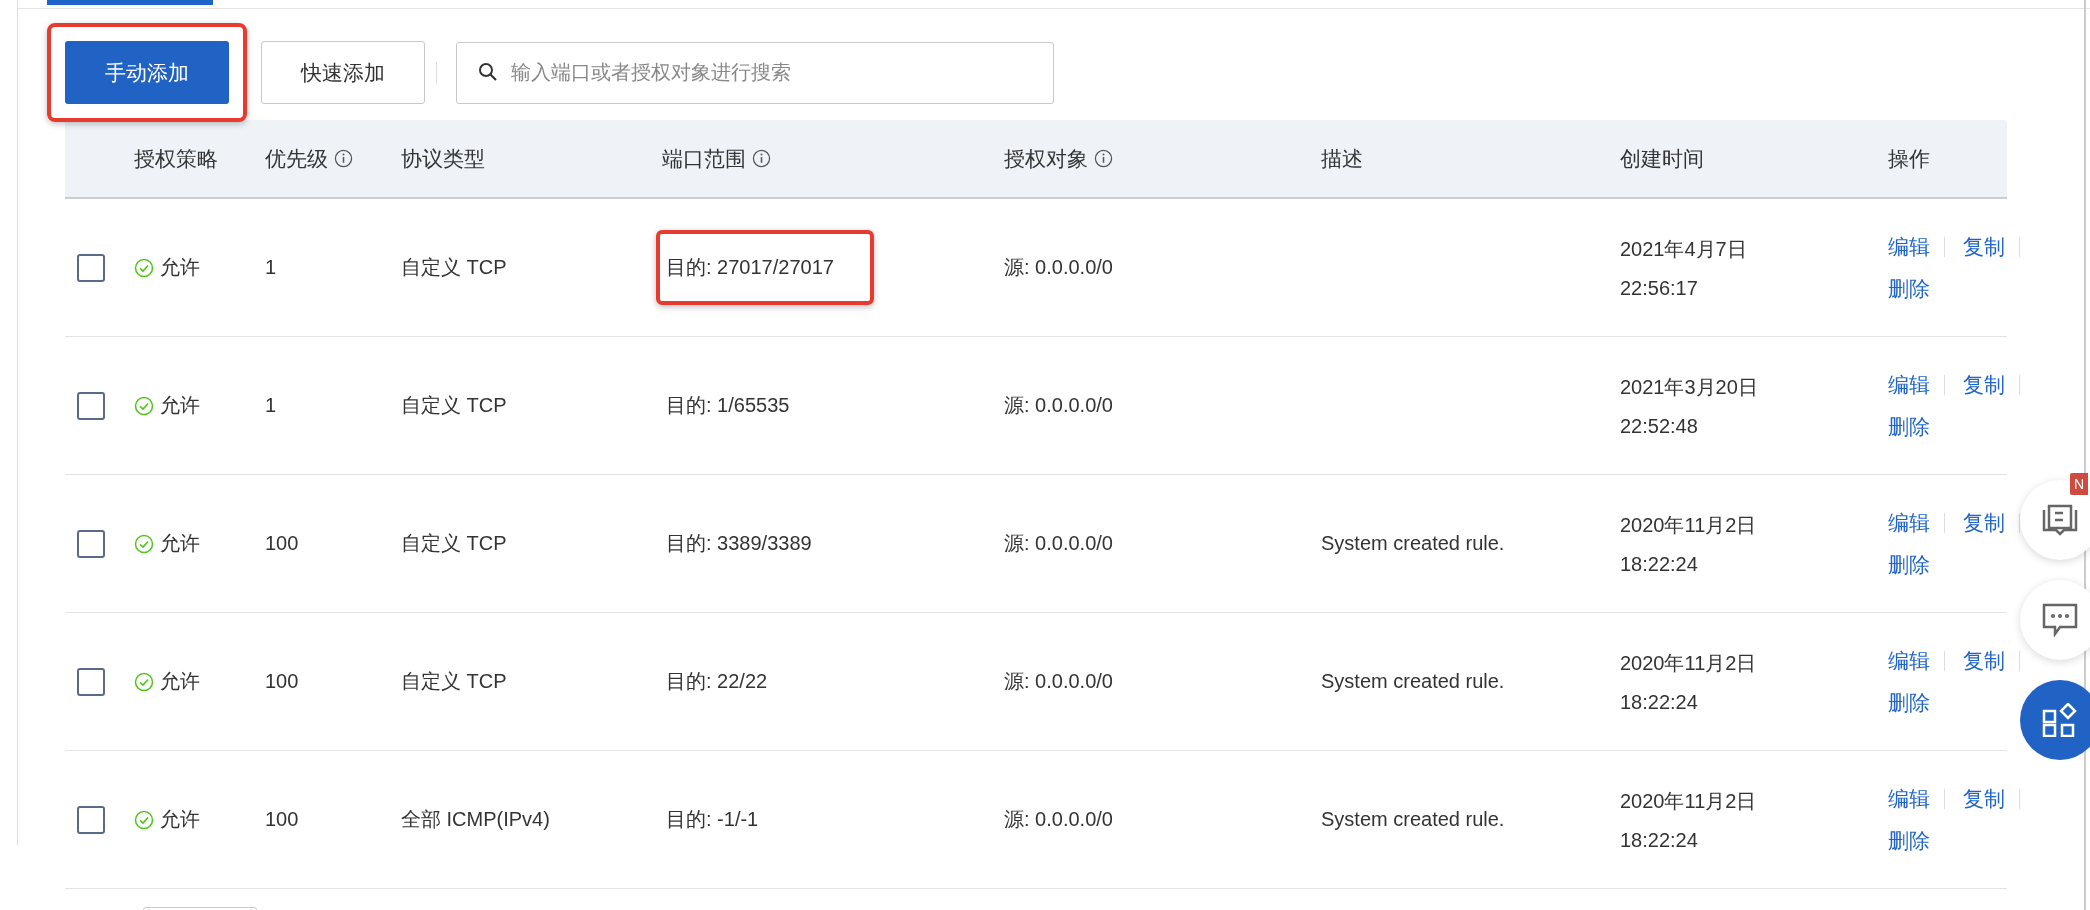  I want to click on table-cell-text: 2021年4月7日, so click(1683, 249).